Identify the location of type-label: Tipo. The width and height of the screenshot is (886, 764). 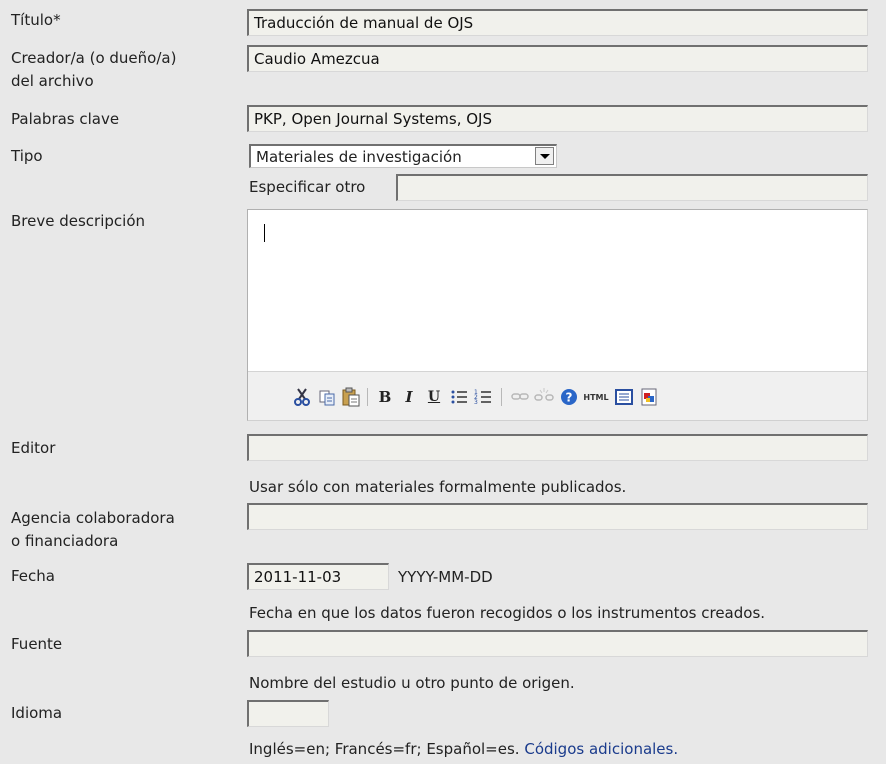
(27, 156).